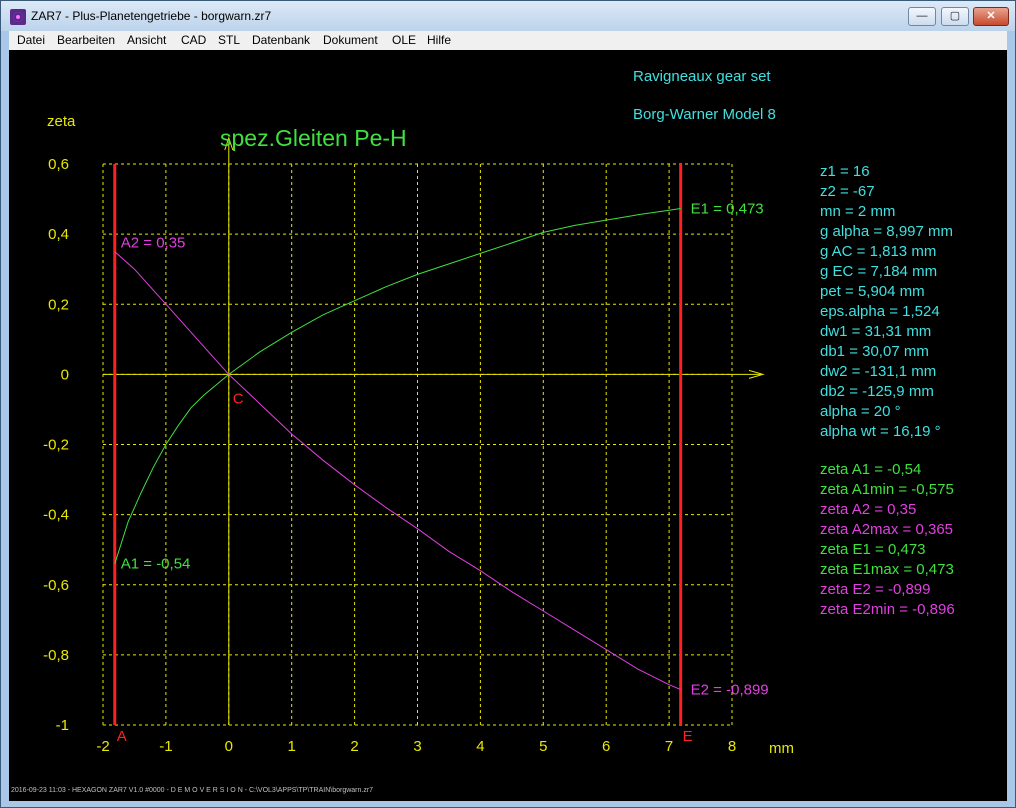 Image resolution: width=1016 pixels, height=808 pixels. Describe the element at coordinates (727, 209) in the screenshot. I see `value-annotation: E1 = 0,473` at that location.